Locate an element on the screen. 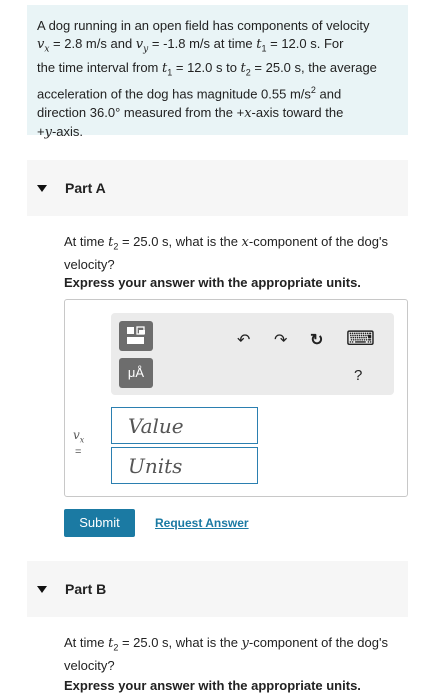 The height and width of the screenshot is (700, 438). variable-label: vx is located at coordinates (79, 436).